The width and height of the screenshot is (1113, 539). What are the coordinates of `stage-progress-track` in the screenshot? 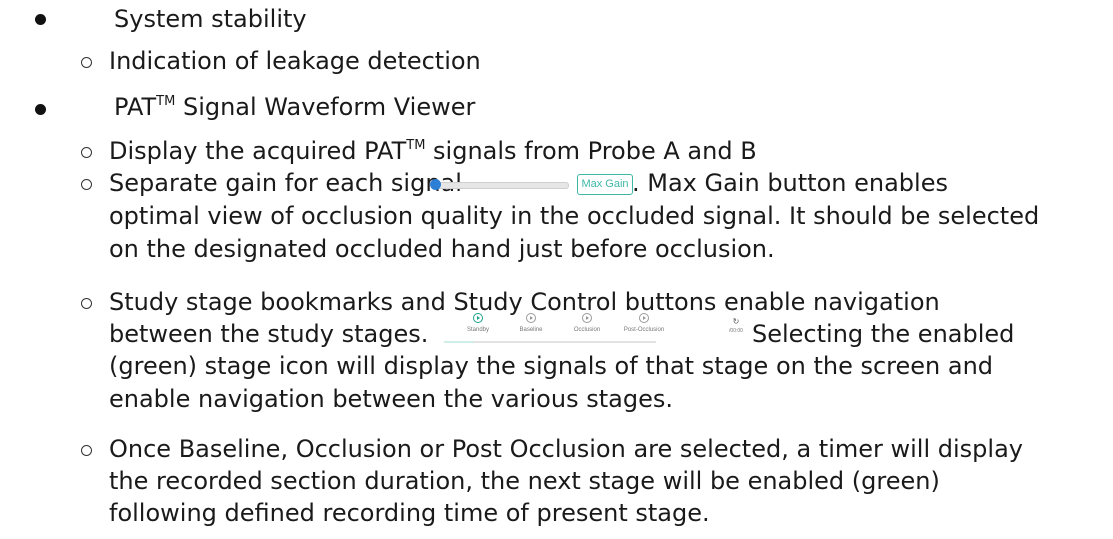 It's located at (550, 342).